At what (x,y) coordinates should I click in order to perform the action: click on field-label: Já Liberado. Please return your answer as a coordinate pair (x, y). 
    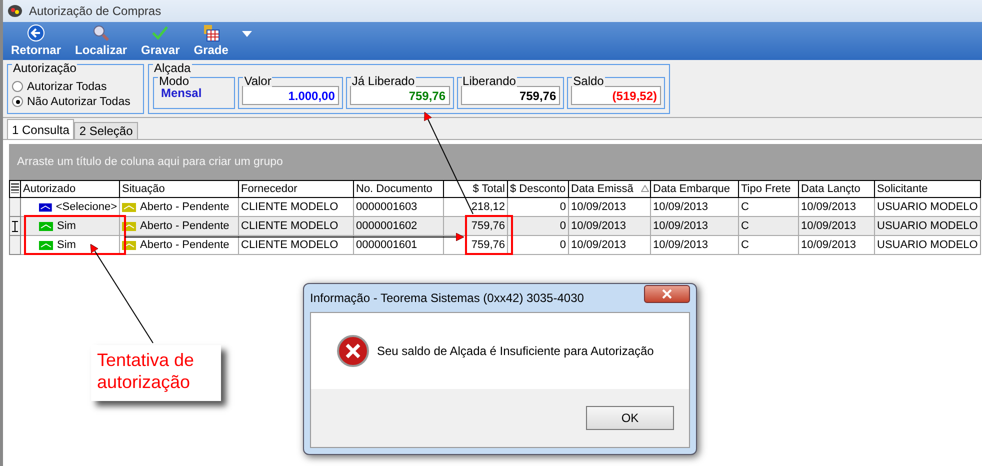
    Looking at the image, I should click on (383, 81).